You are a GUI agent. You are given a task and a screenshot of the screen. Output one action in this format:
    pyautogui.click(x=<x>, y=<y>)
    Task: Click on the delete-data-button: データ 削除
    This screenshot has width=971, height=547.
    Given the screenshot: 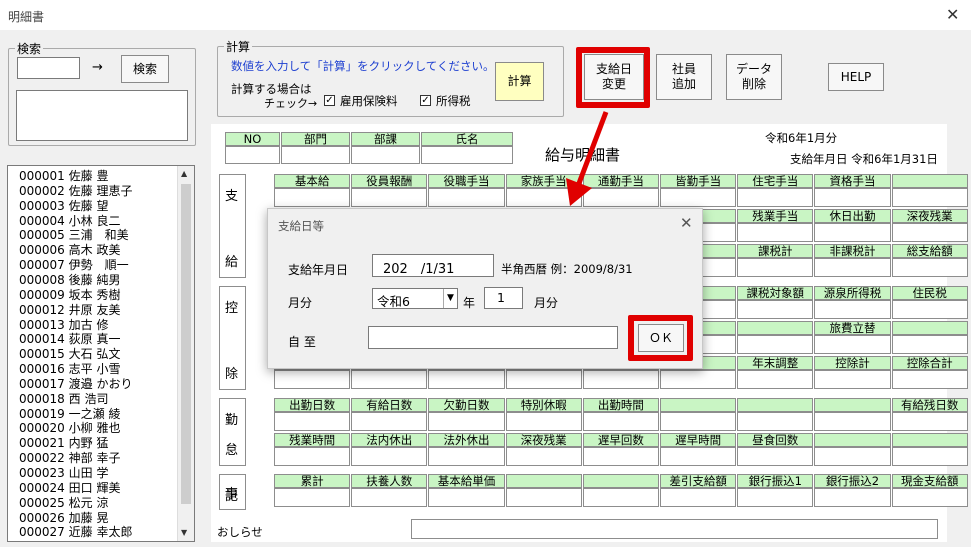 What is the action you would take?
    pyautogui.click(x=754, y=77)
    